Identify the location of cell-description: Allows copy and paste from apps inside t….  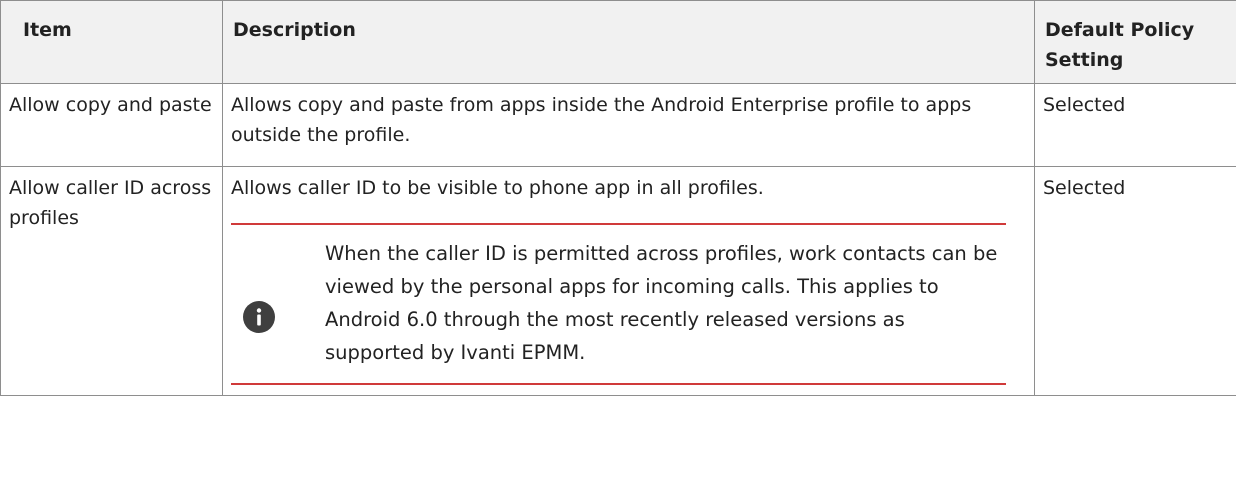
(628, 125).